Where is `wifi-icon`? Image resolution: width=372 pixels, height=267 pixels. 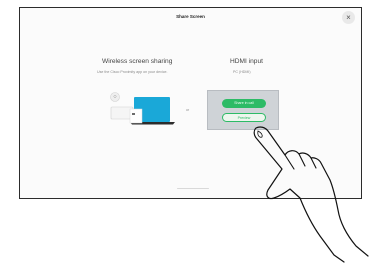 wifi-icon is located at coordinates (115, 97).